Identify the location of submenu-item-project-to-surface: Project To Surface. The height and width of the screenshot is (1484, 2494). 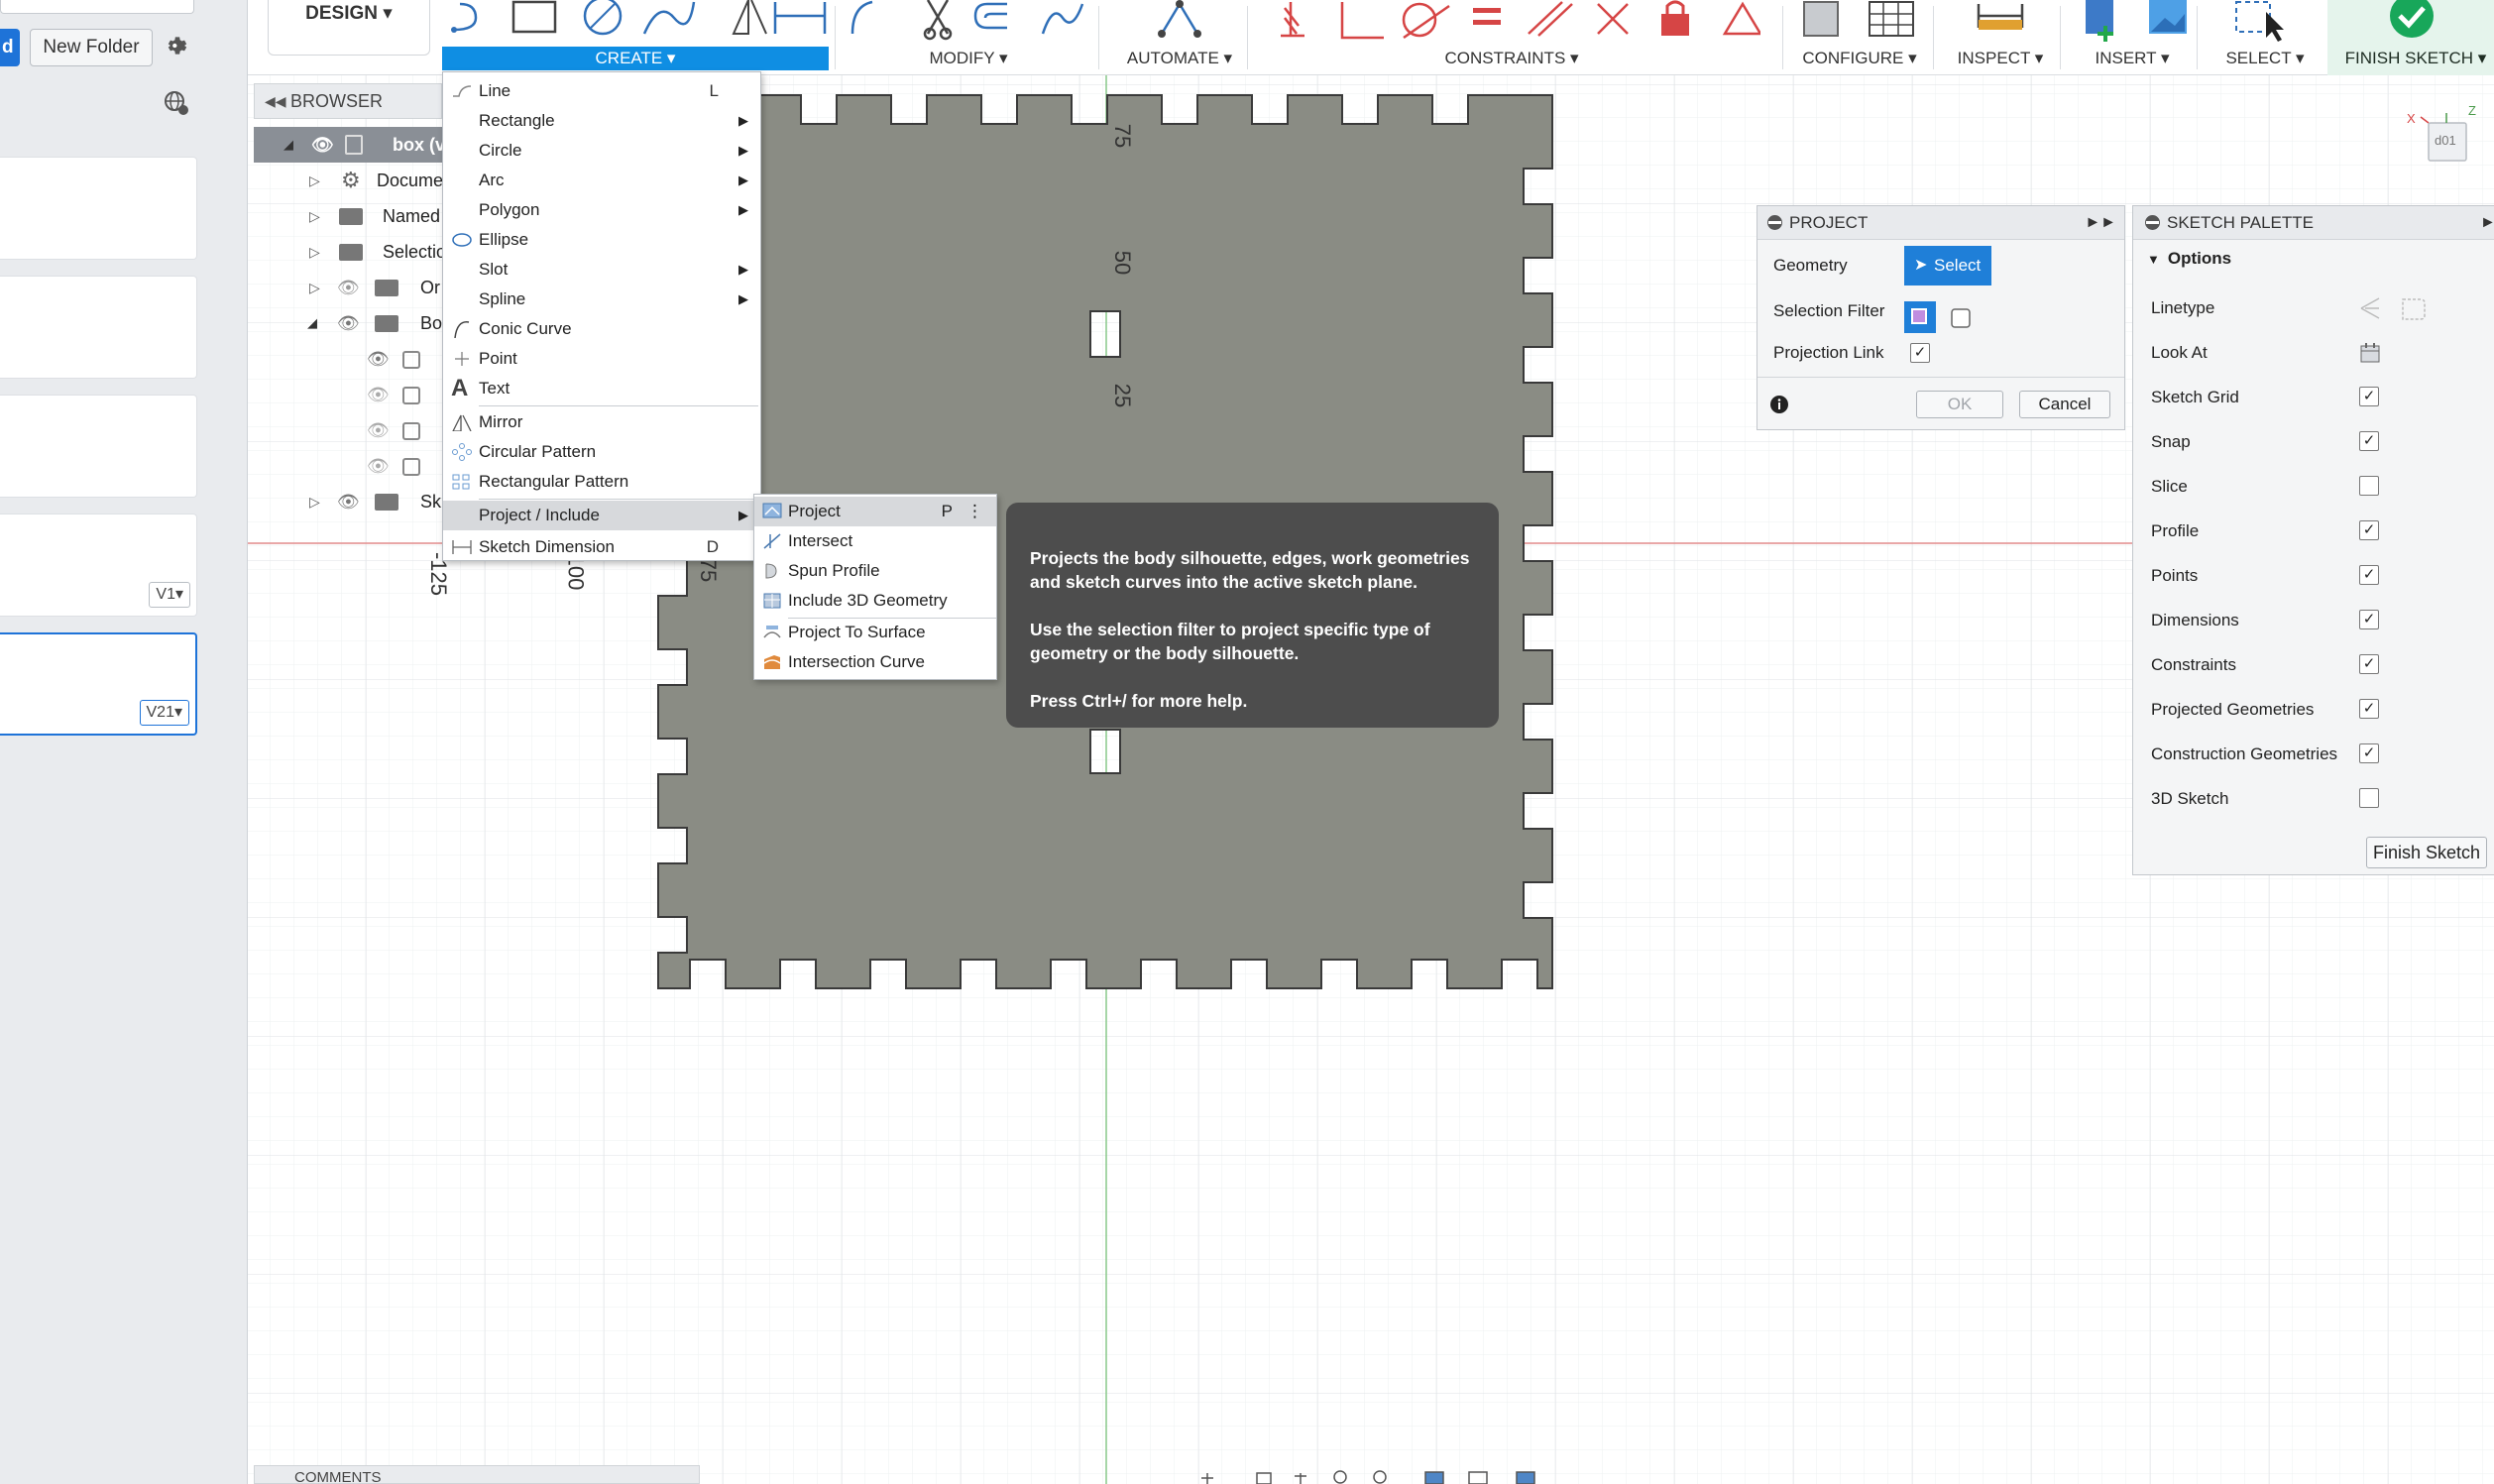
(875, 632).